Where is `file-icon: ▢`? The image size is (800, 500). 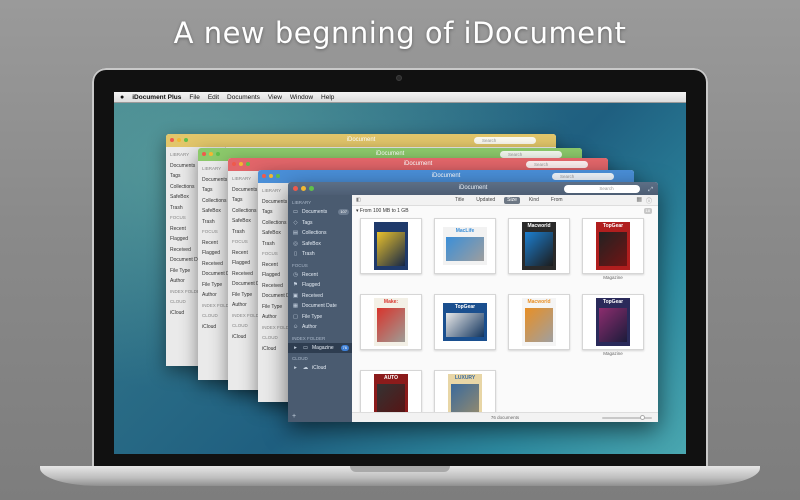
file-icon: ▢ is located at coordinates (295, 316).